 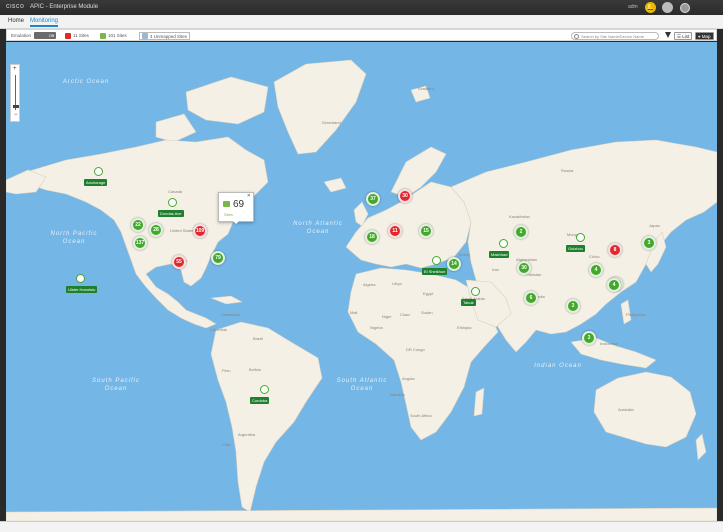 I want to click on list-view-label: List, so click(x=686, y=36).